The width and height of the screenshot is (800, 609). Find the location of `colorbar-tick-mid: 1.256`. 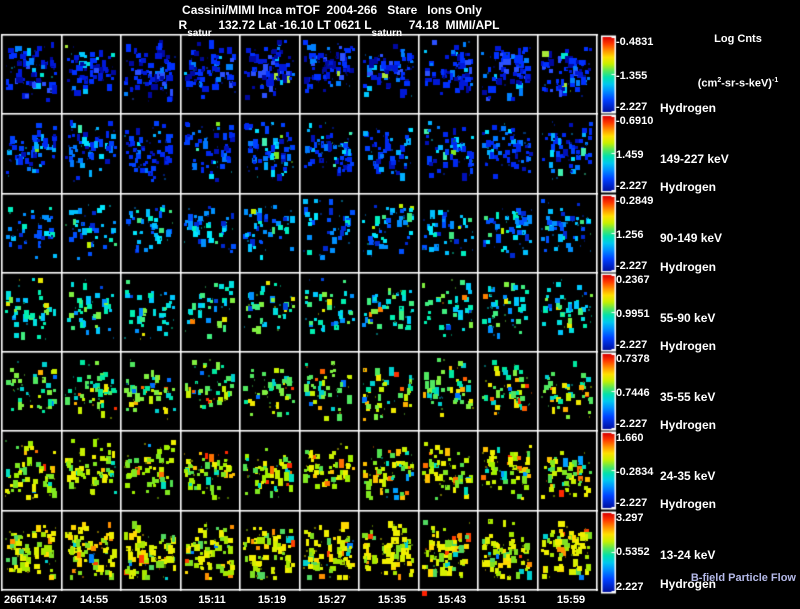

colorbar-tick-mid: 1.256 is located at coordinates (630, 235).